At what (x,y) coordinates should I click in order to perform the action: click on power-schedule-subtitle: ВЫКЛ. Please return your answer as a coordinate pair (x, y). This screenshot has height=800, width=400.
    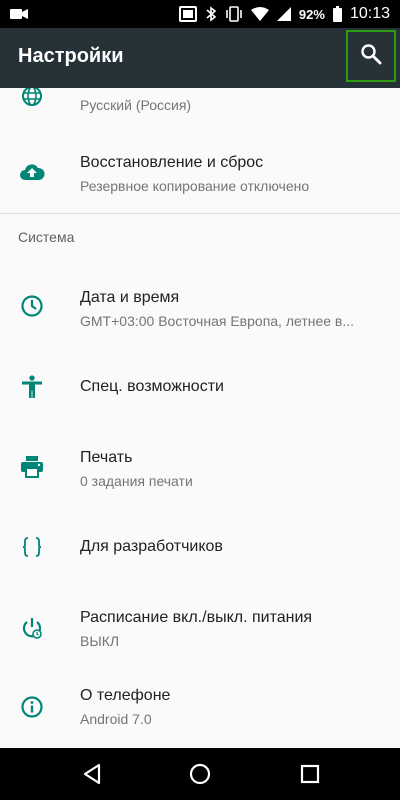
    Looking at the image, I should click on (100, 641).